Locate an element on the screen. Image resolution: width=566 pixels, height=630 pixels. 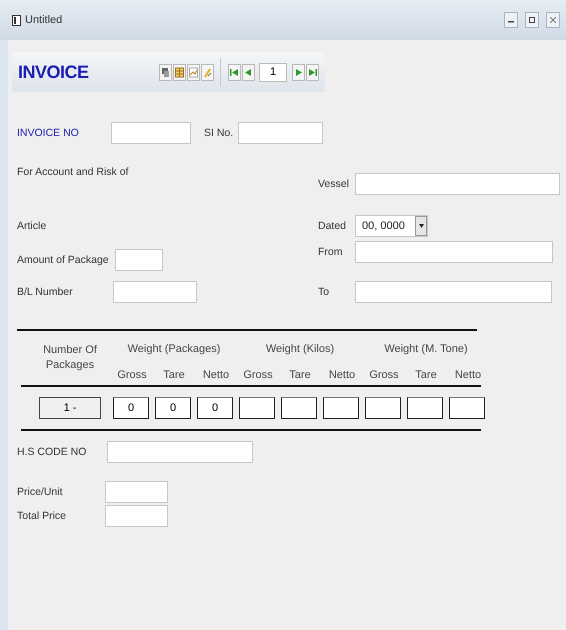
amount-of-package-field is located at coordinates (139, 260).